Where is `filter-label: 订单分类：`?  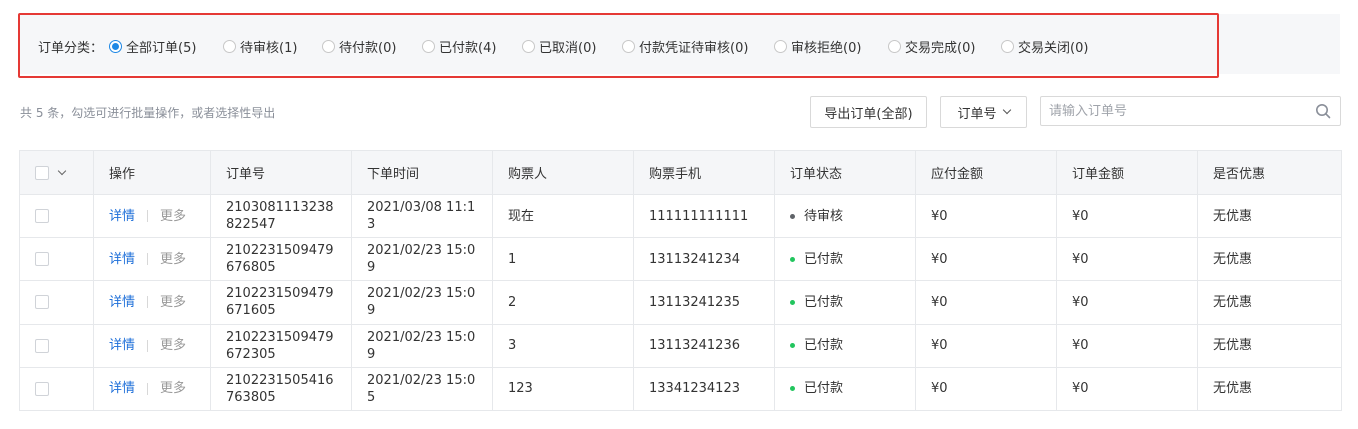 filter-label: 订单分类： is located at coordinates (71, 48).